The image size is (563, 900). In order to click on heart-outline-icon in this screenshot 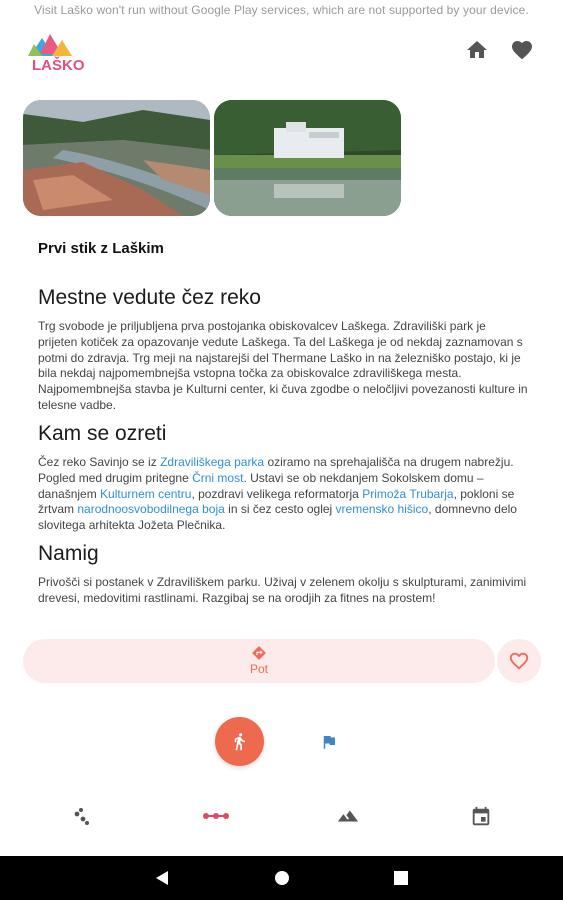, I will do `click(519, 661)`.